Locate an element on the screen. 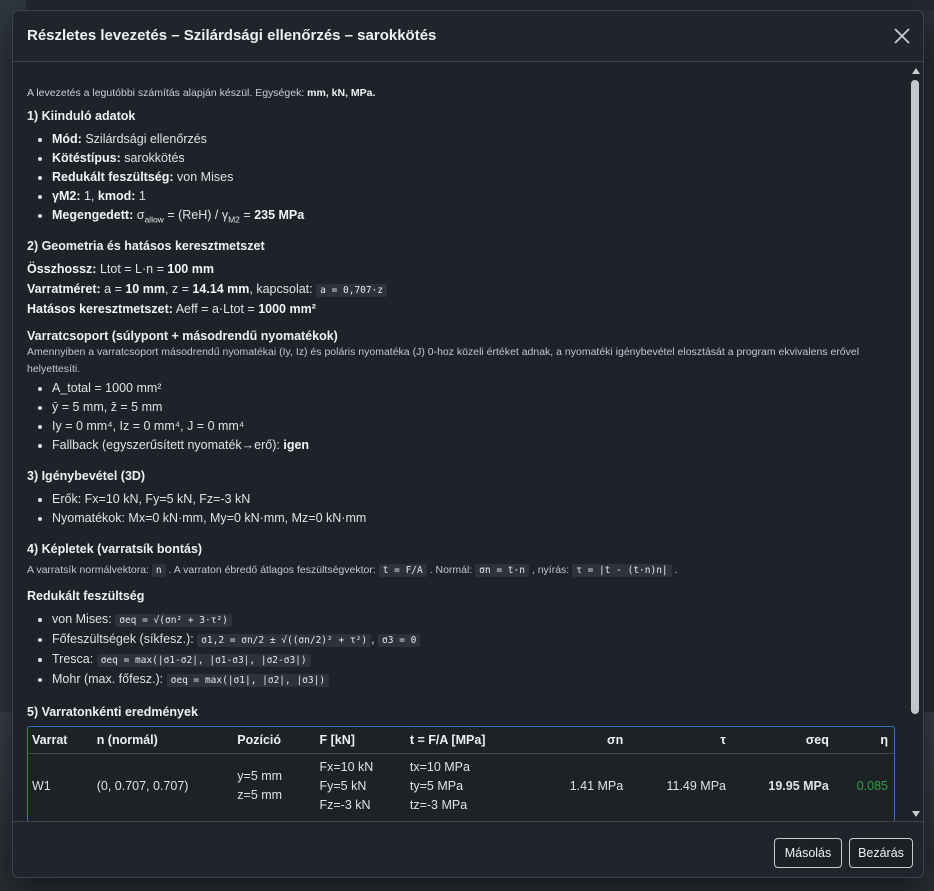 This screenshot has height=891, width=934. col-normal: n (normál) is located at coordinates (163, 740).